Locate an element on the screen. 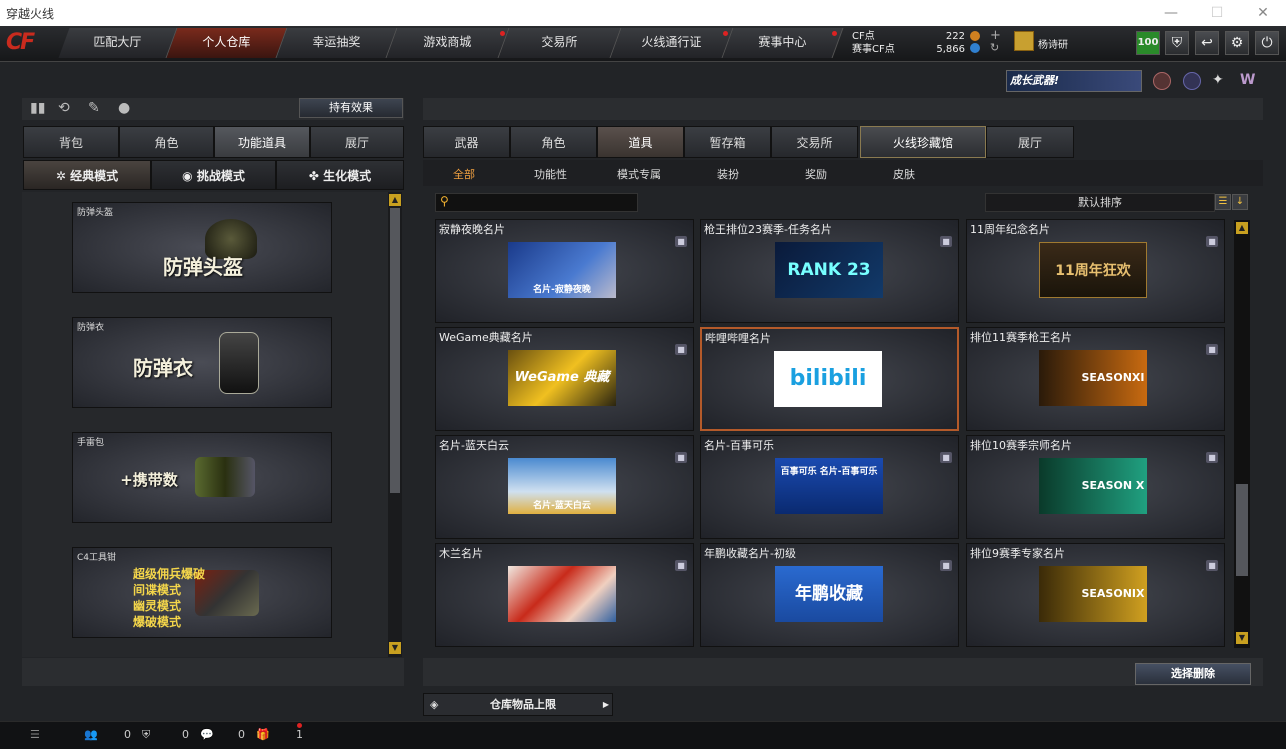  return-icon: ↩ is located at coordinates (1207, 43).